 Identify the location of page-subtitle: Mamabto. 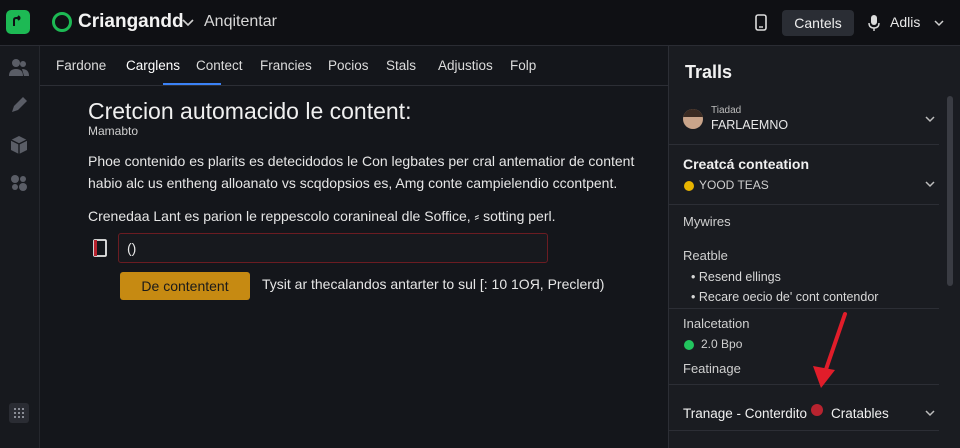
(113, 131).